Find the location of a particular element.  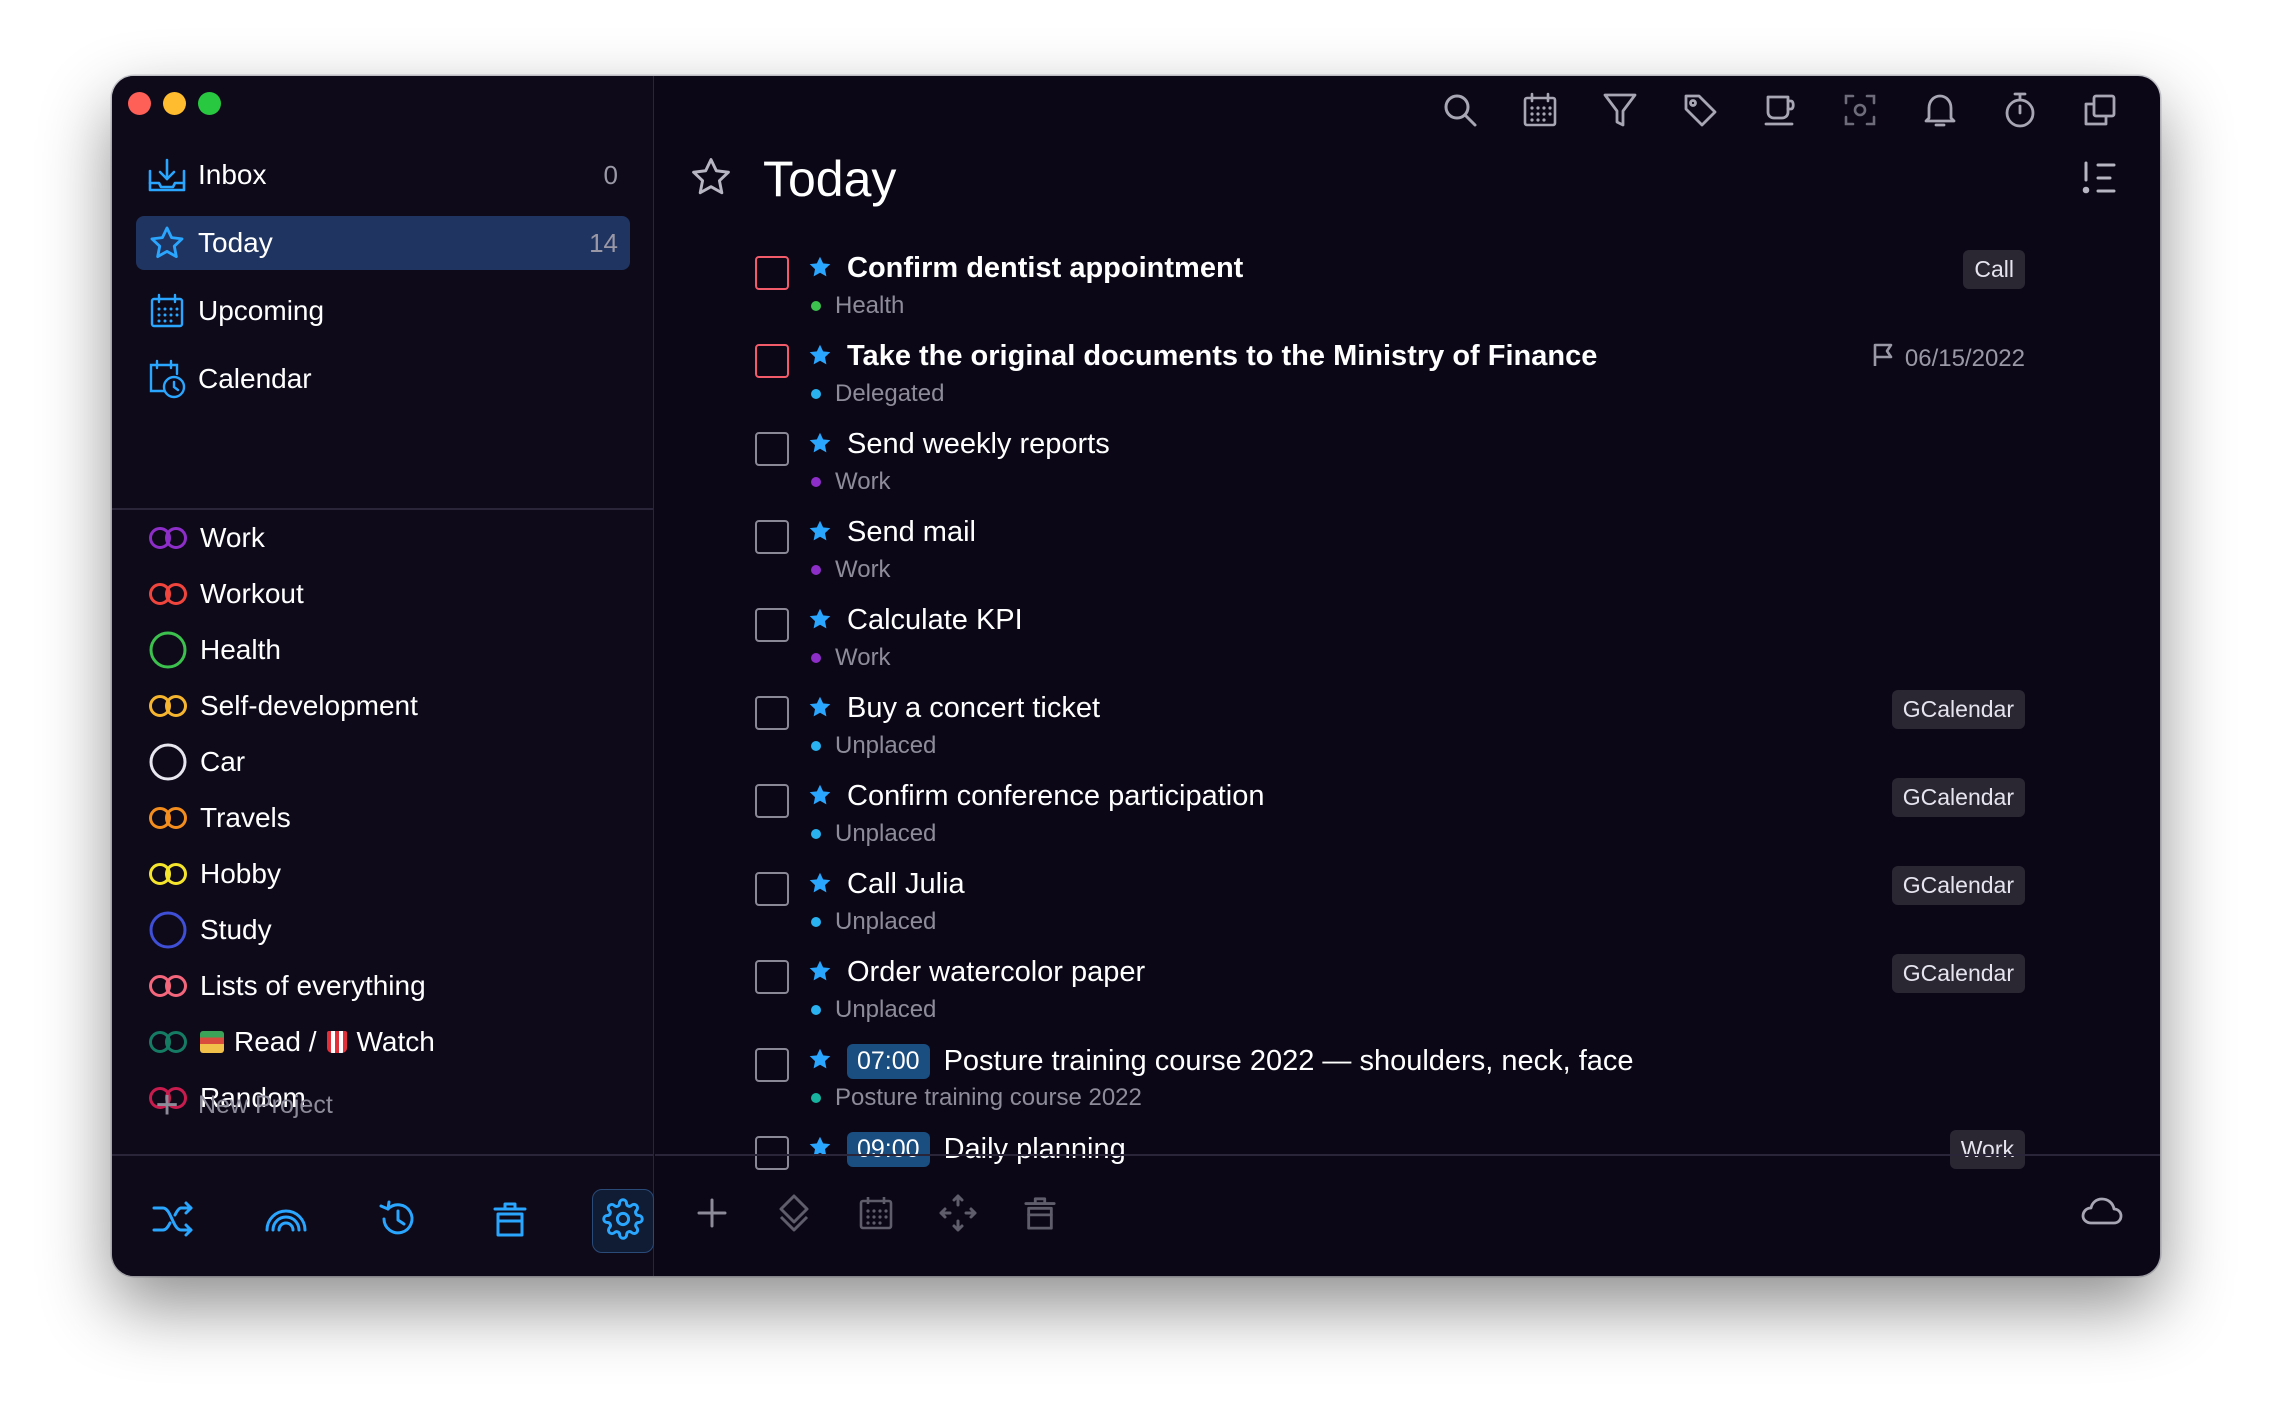

sidebar-project-item: Self-development is located at coordinates (383, 706).